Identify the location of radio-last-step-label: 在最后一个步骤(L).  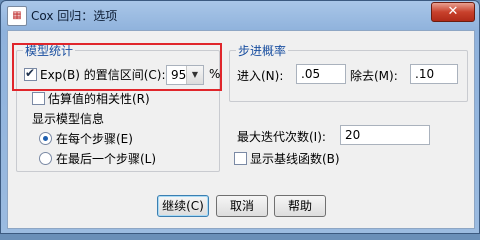
(106, 159).